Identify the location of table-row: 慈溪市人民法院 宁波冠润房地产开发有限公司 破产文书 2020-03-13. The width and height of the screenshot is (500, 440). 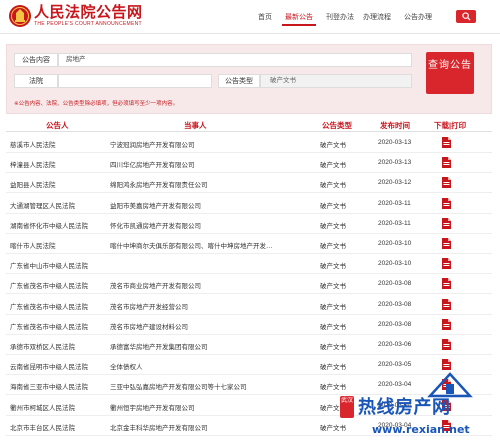
(249, 143).